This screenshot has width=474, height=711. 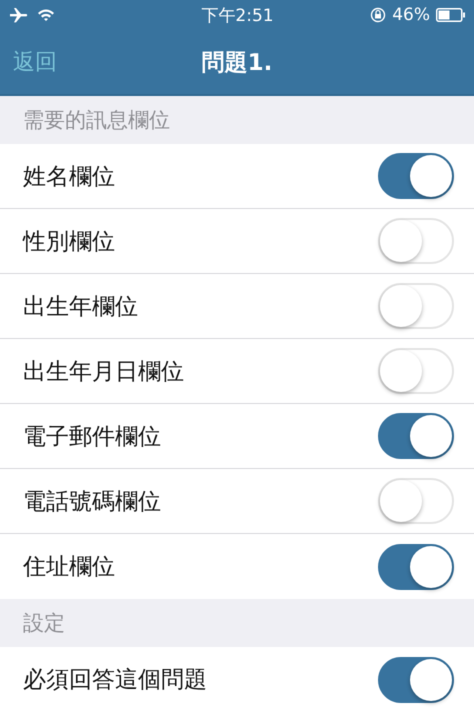 What do you see at coordinates (237, 63) in the screenshot?
I see `nav-title: 問題1.` at bounding box center [237, 63].